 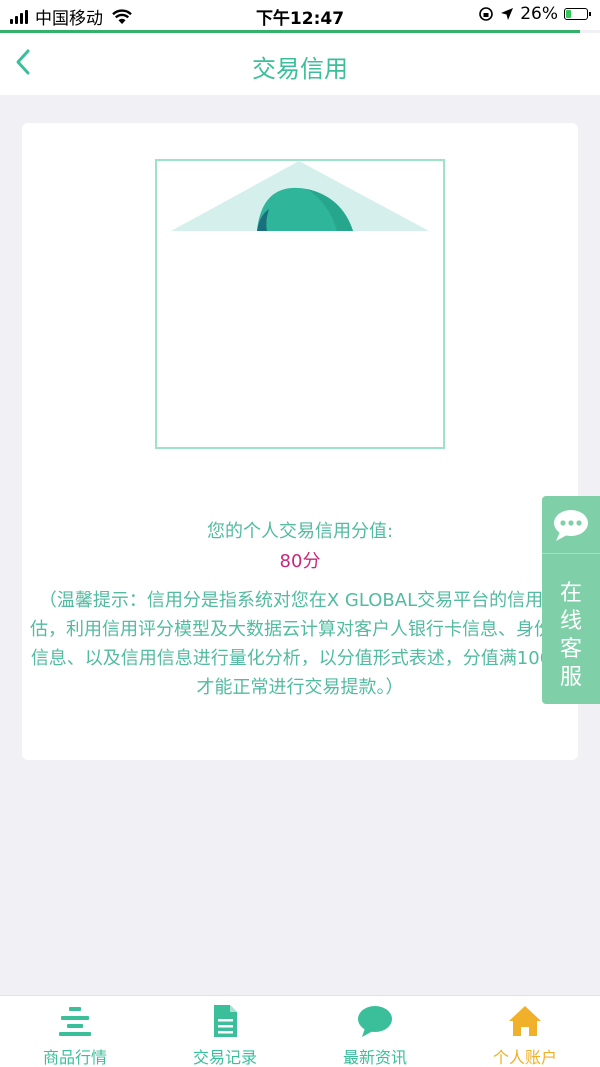 I want to click on tab-market: 商品行情, so click(x=75, y=1031).